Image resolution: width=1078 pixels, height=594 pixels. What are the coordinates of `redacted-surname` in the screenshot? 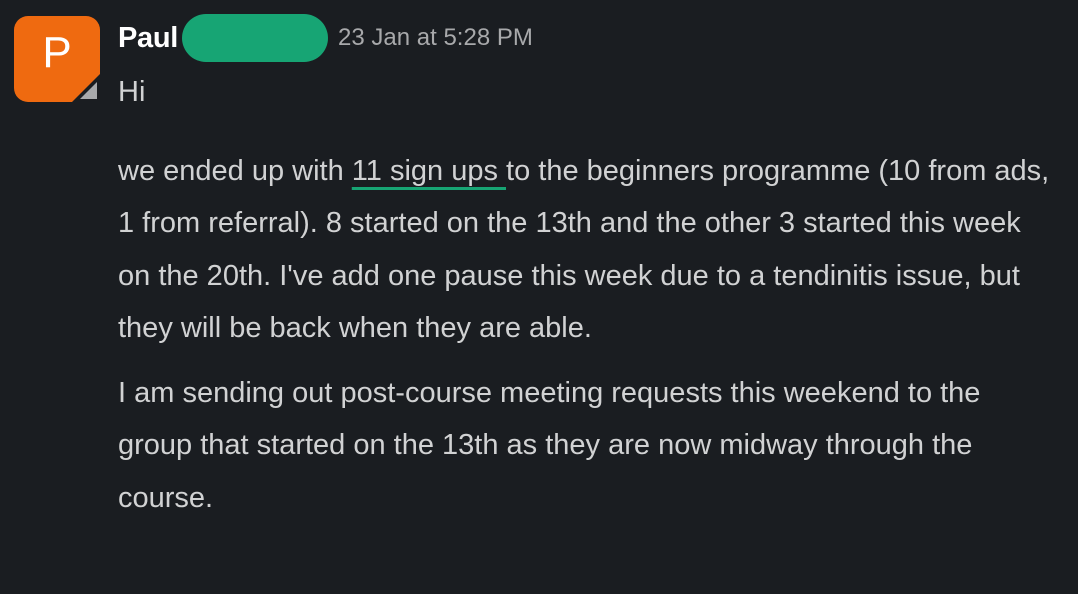 It's located at (255, 38).